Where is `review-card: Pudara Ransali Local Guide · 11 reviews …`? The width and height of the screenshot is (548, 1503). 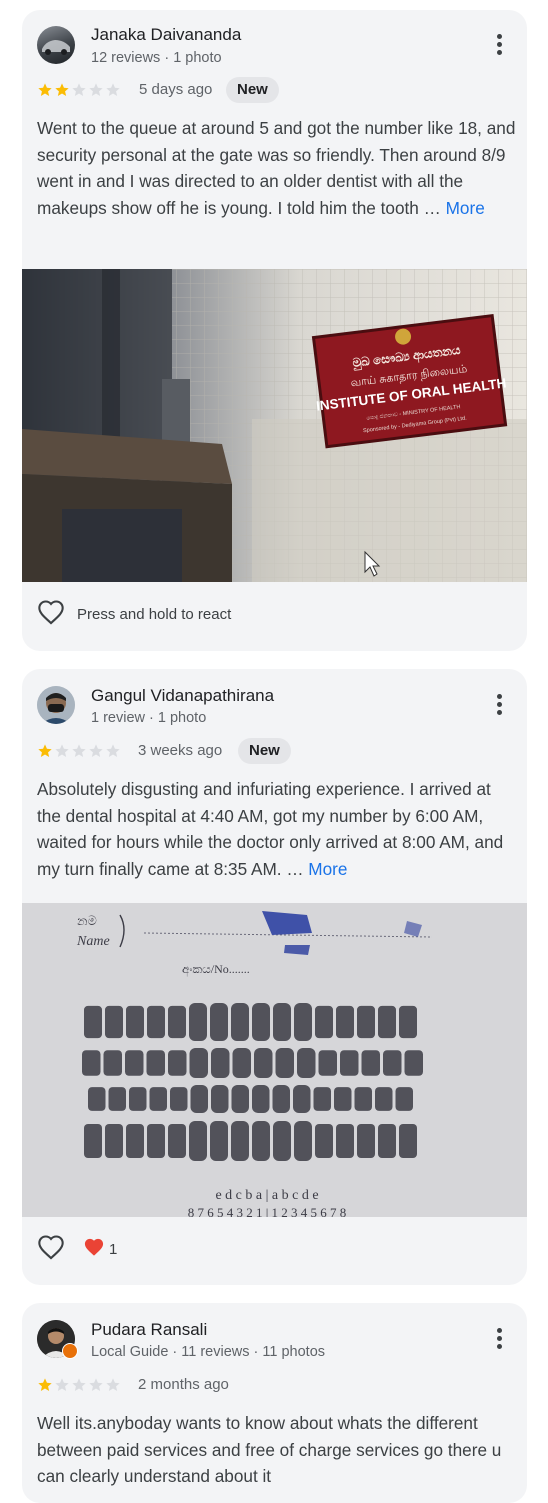
review-card: Pudara Ransali Local Guide · 11 reviews … is located at coordinates (274, 1403).